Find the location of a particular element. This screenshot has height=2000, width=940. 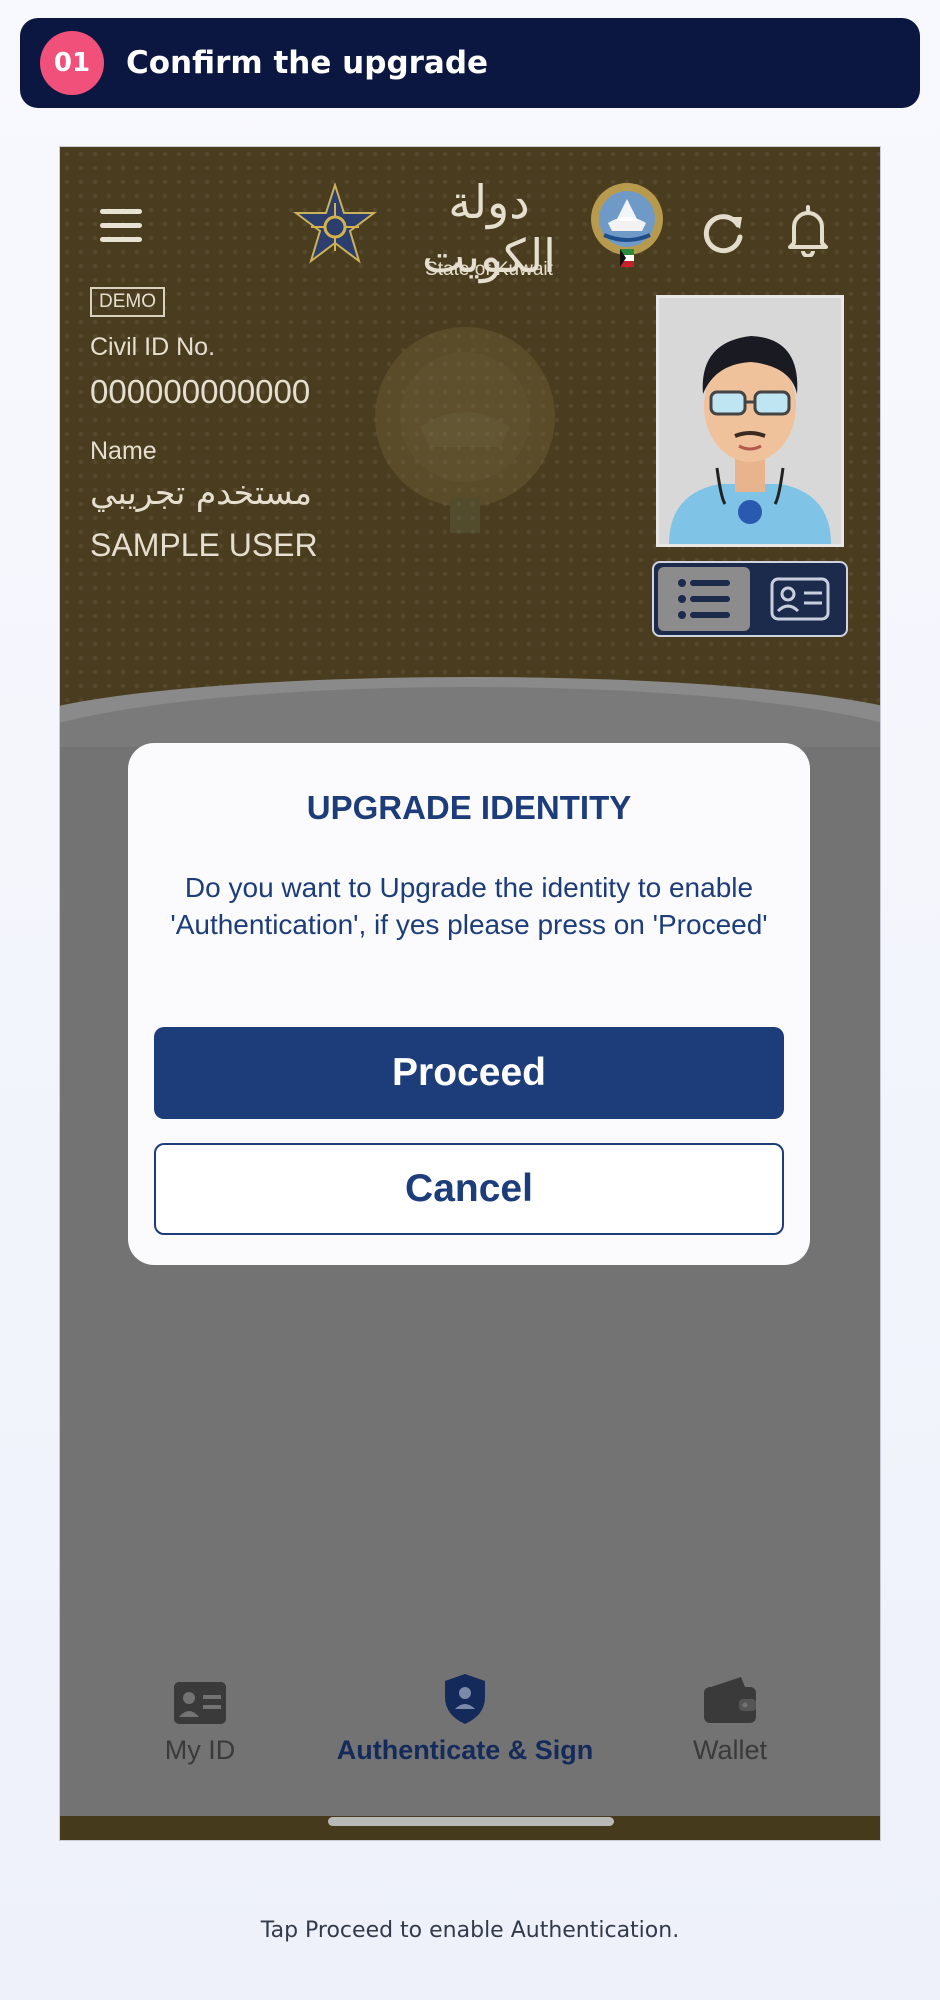

home-indicator is located at coordinates (471, 1821).